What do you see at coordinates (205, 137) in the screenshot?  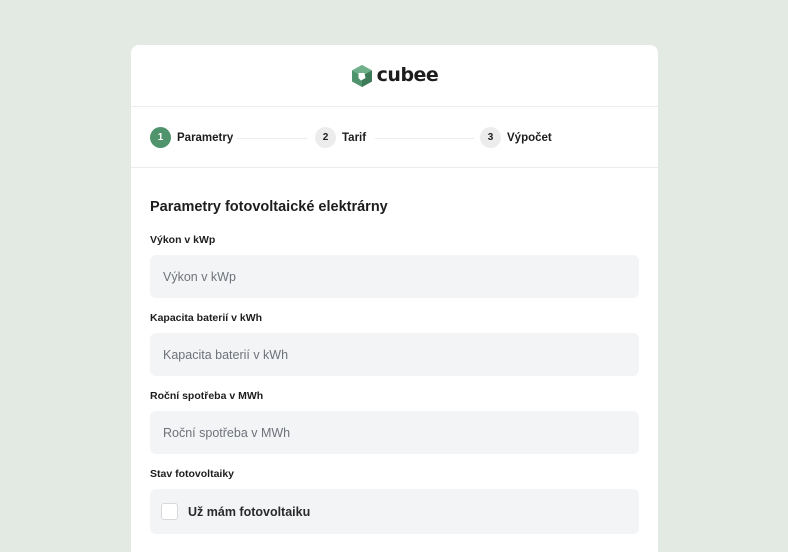 I see `step-label: Parametry` at bounding box center [205, 137].